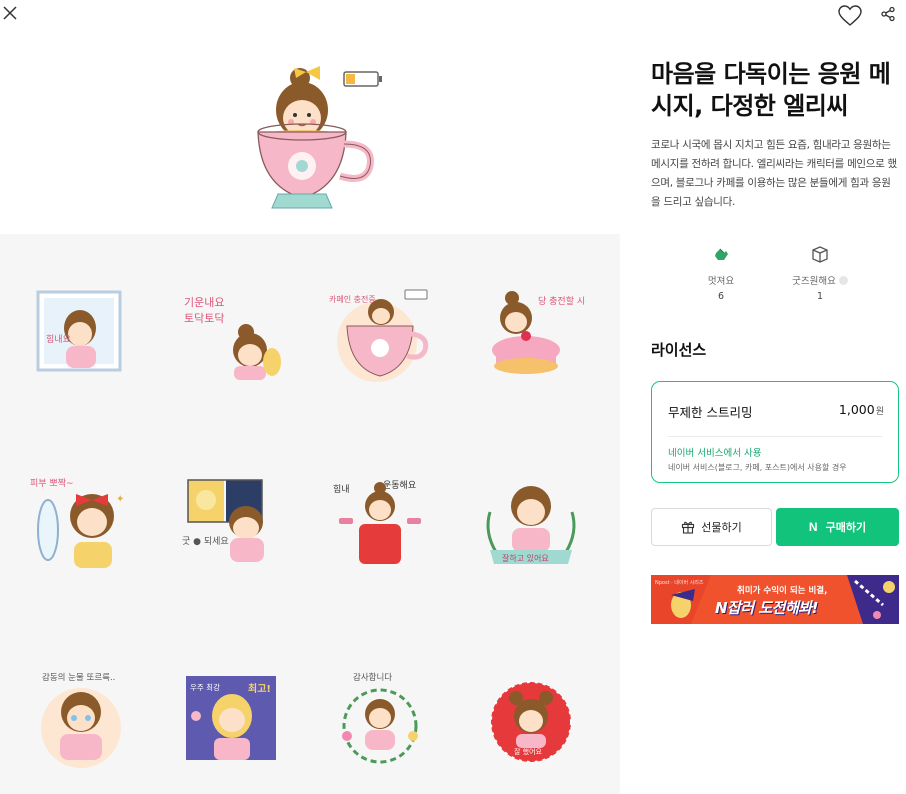  What do you see at coordinates (679, 583) in the screenshot?
I see `banner-brand-text: Npost · 네이버 시리즈` at bounding box center [679, 583].